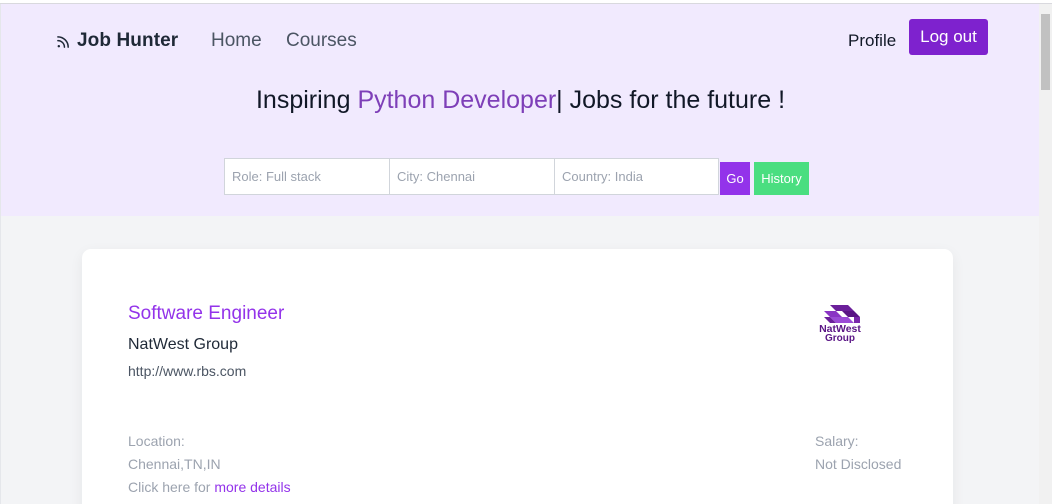  I want to click on history-button: History, so click(781, 178).